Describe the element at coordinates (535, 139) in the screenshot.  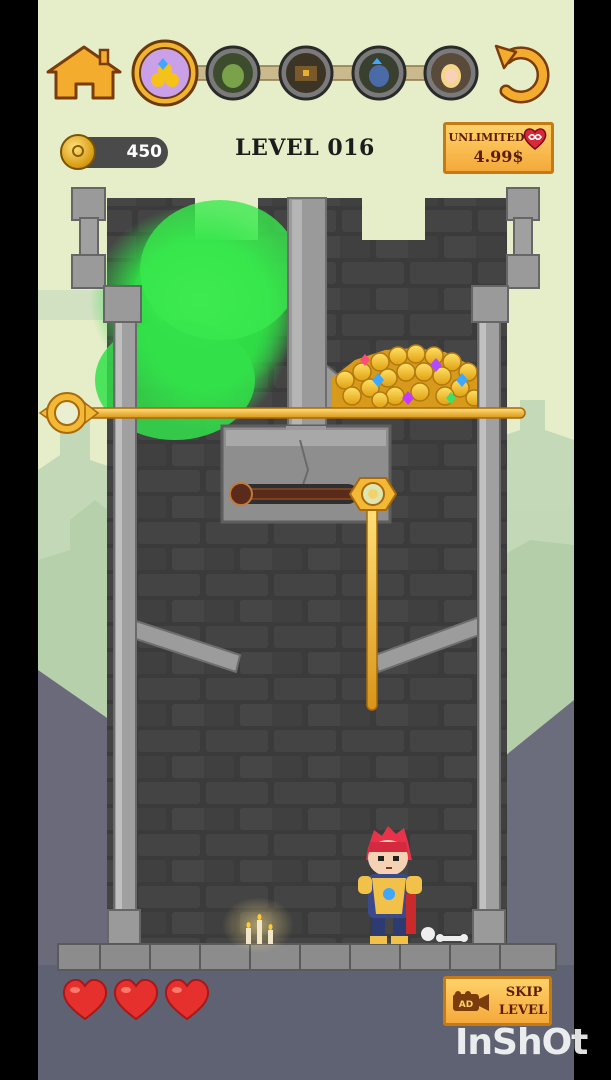
I see `infinity-heart-icon` at that location.